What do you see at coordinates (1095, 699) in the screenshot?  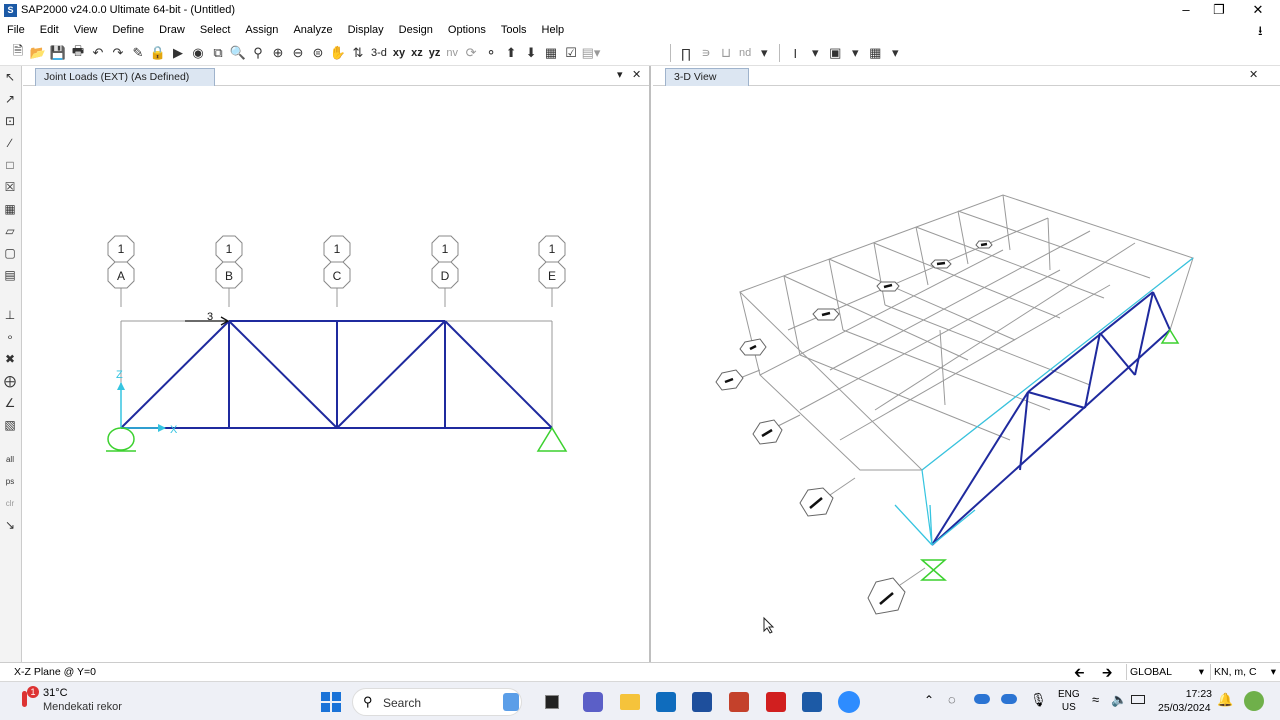 I see `wifi-icon: ≈` at bounding box center [1095, 699].